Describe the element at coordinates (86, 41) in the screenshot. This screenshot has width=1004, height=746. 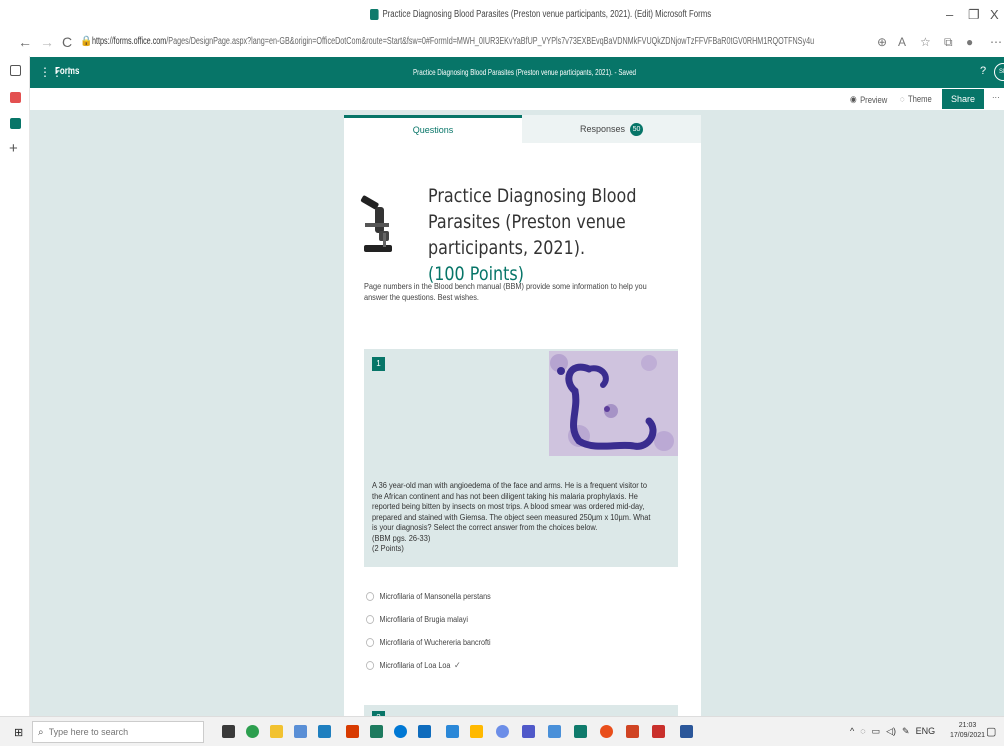
I see `lock-icon: 🔒` at that location.